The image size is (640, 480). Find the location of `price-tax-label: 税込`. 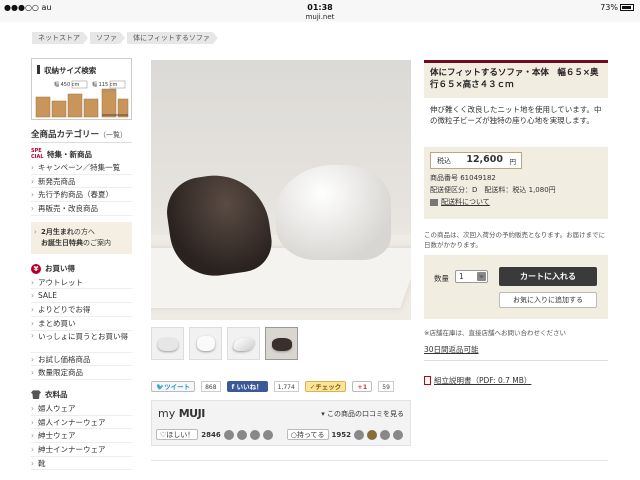

price-tax-label: 税込 is located at coordinates (444, 161).